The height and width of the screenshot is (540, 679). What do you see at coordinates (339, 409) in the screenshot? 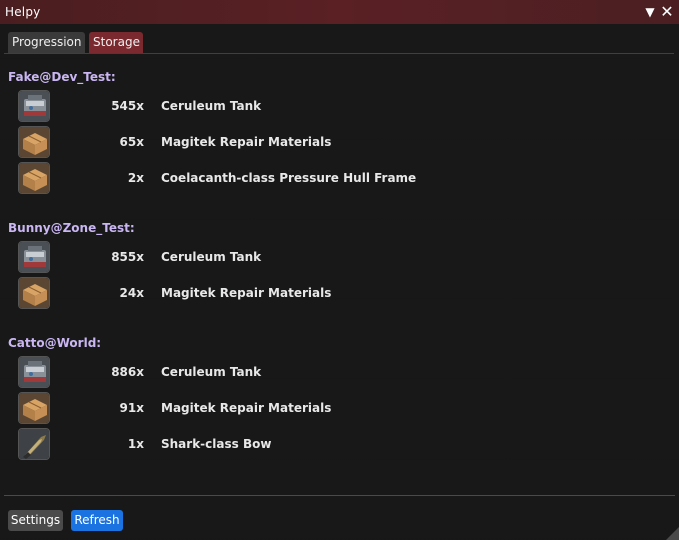
I see `list-item: 91x Magitek Repair Materials` at bounding box center [339, 409].